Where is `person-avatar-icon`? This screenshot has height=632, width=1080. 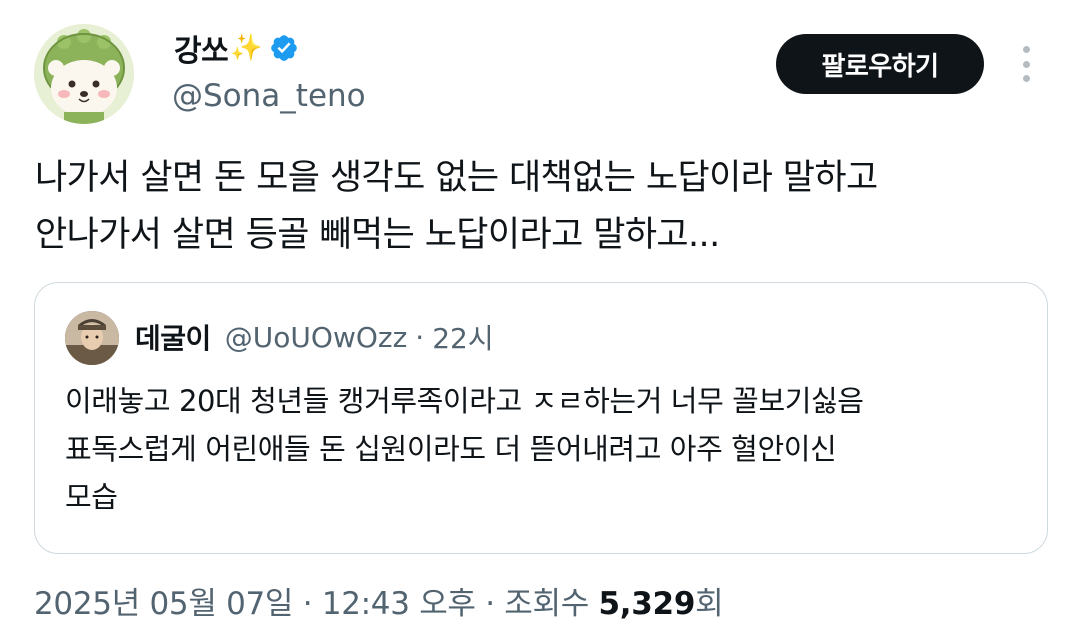
person-avatar-icon is located at coordinates (92, 338).